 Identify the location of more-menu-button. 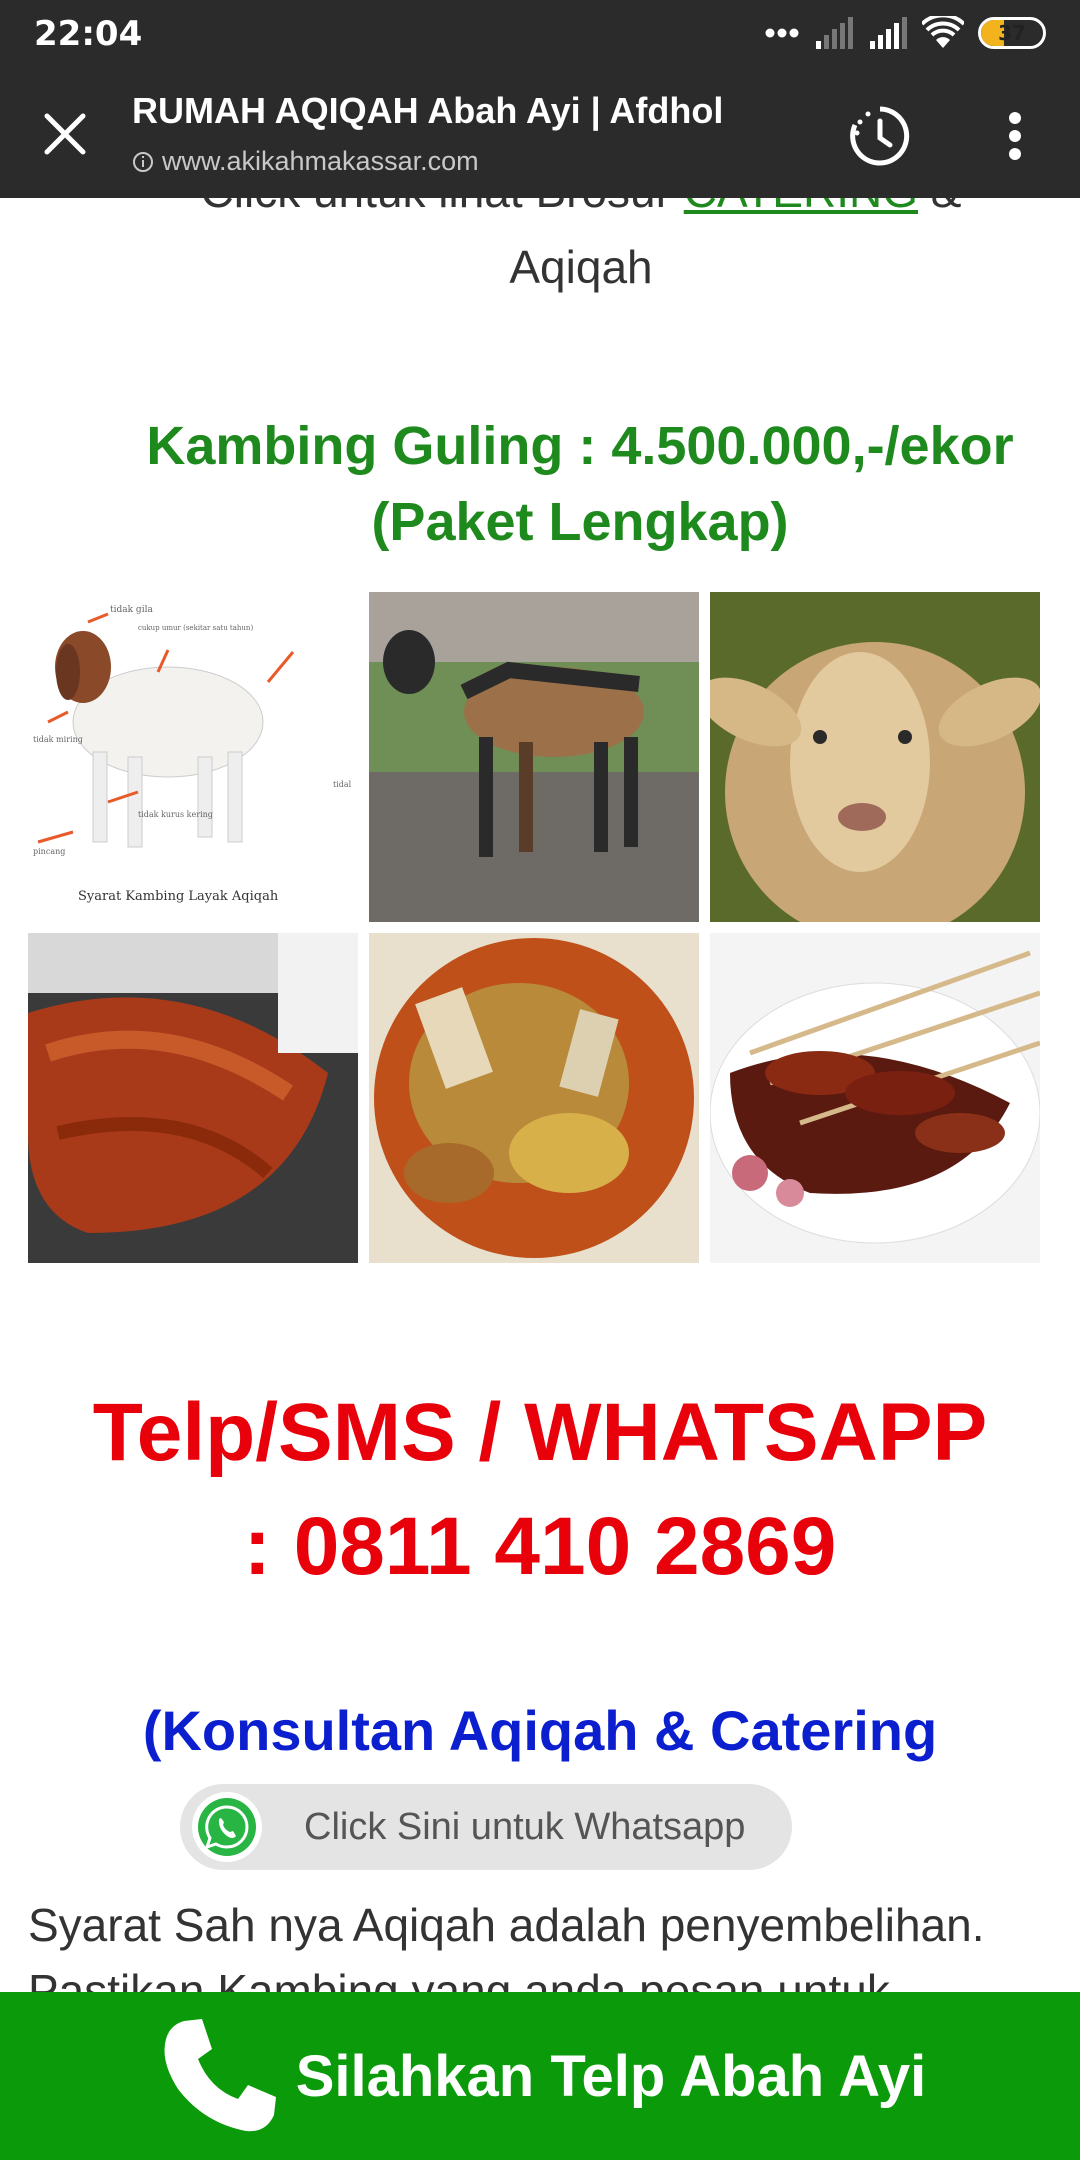
(1015, 136).